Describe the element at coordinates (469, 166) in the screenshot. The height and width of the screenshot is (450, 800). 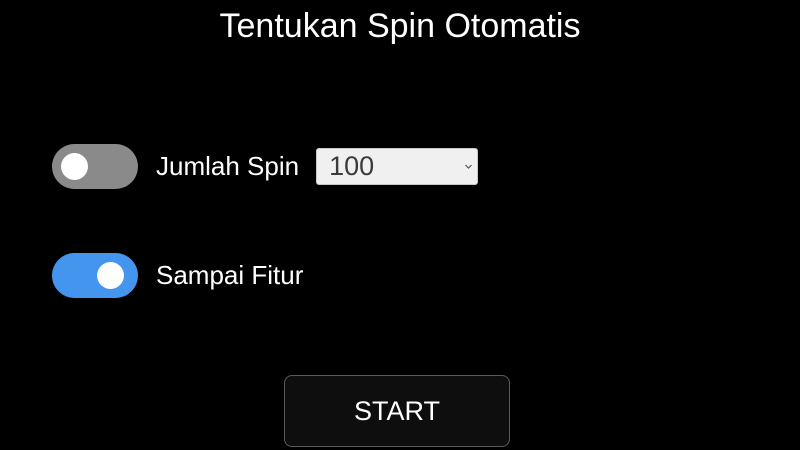
I see `chevron-down-icon` at that location.